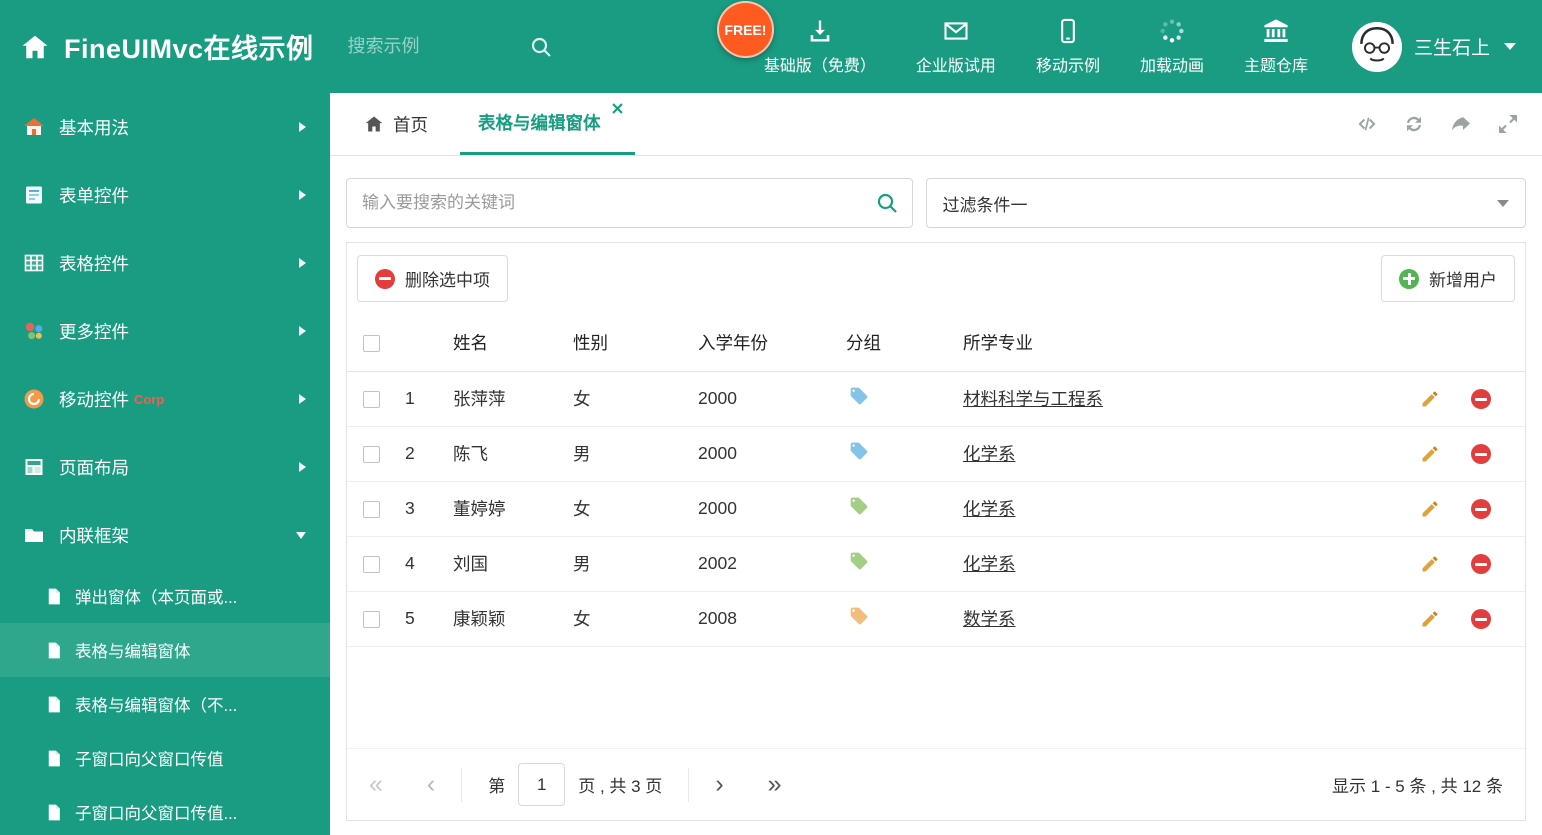 This screenshot has height=835, width=1542. What do you see at coordinates (1448, 278) in the screenshot?
I see `add-user-button: 新增用户` at bounding box center [1448, 278].